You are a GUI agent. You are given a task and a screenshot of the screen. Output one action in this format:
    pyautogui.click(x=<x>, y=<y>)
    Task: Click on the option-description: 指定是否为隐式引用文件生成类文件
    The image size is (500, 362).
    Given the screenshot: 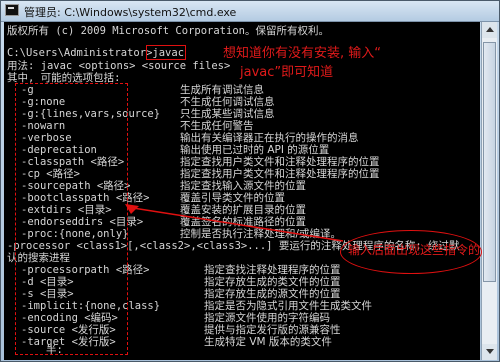 What is the action you would take?
    pyautogui.click(x=288, y=306)
    